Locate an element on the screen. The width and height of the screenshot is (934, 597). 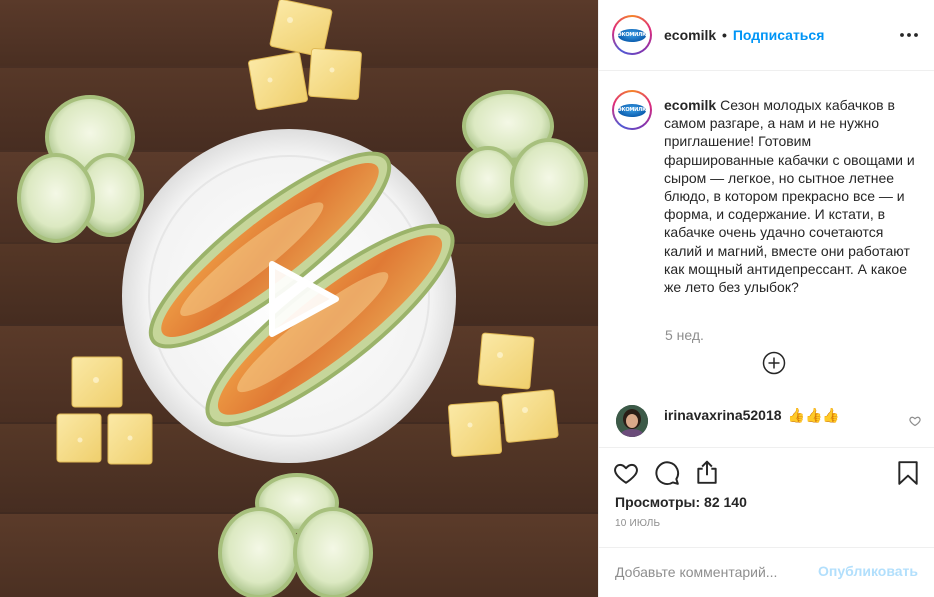
share-icon is located at coordinates (707, 472).